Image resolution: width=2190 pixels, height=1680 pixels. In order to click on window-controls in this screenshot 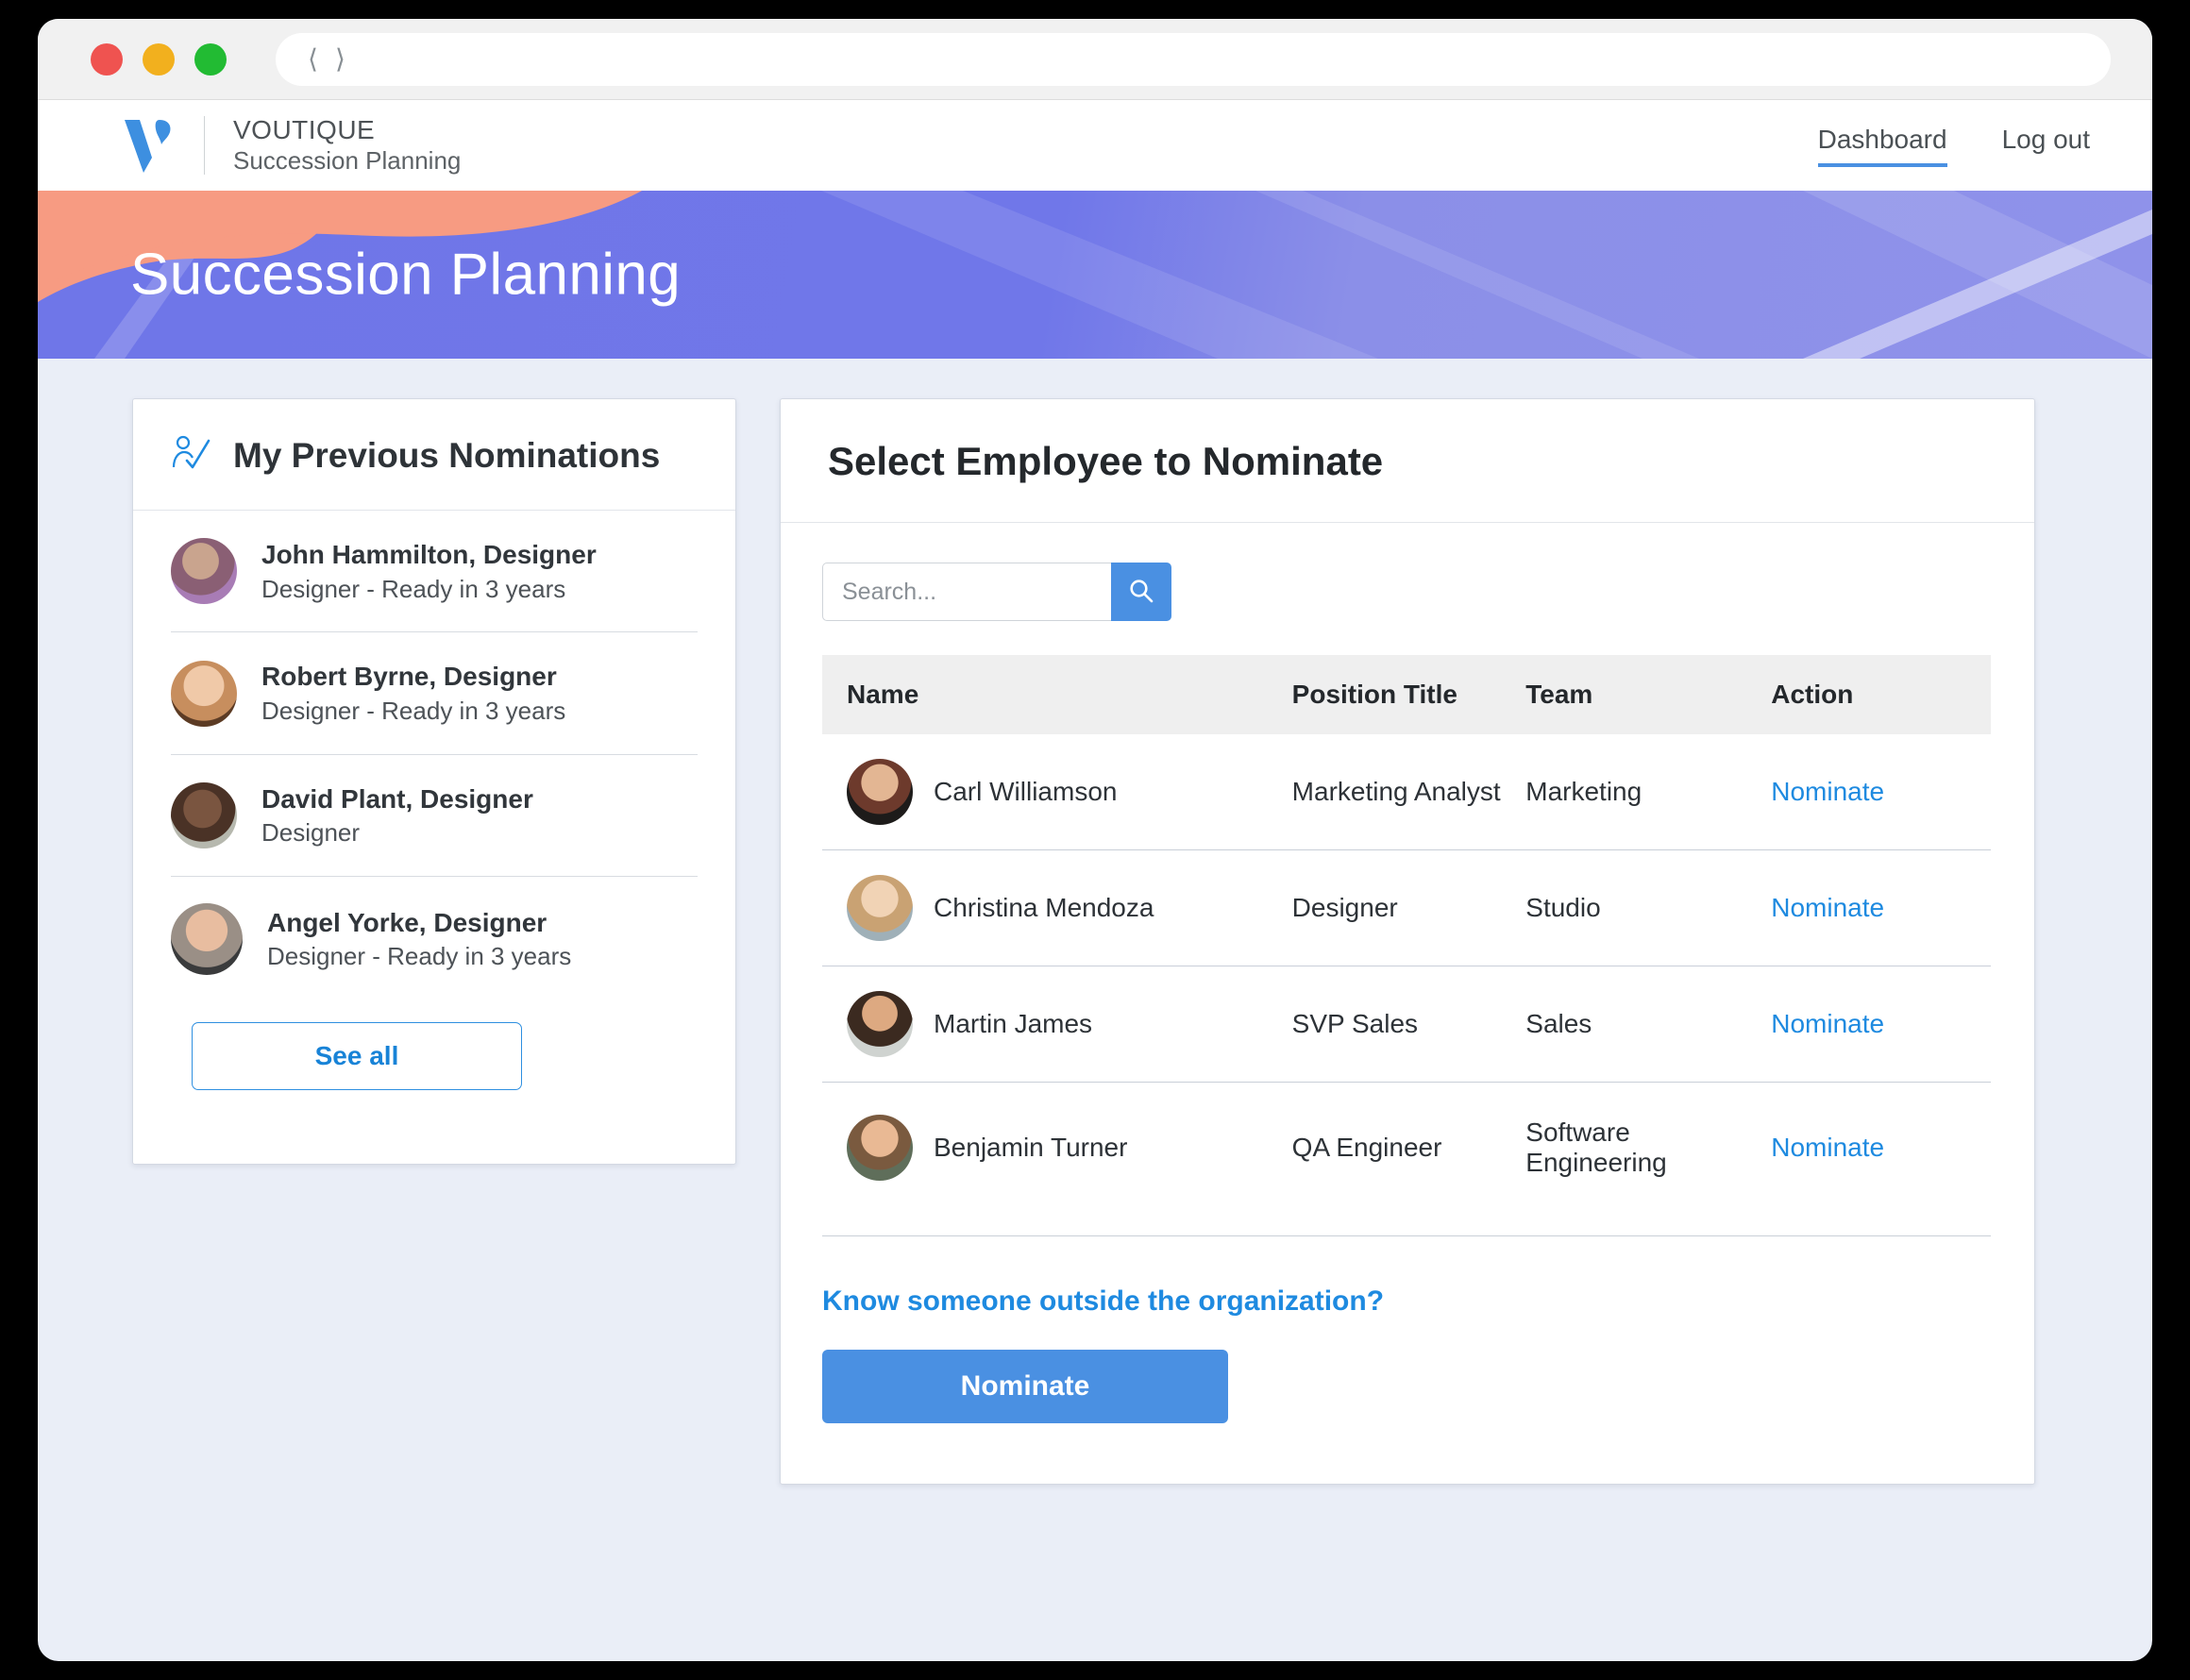, I will do `click(159, 59)`.